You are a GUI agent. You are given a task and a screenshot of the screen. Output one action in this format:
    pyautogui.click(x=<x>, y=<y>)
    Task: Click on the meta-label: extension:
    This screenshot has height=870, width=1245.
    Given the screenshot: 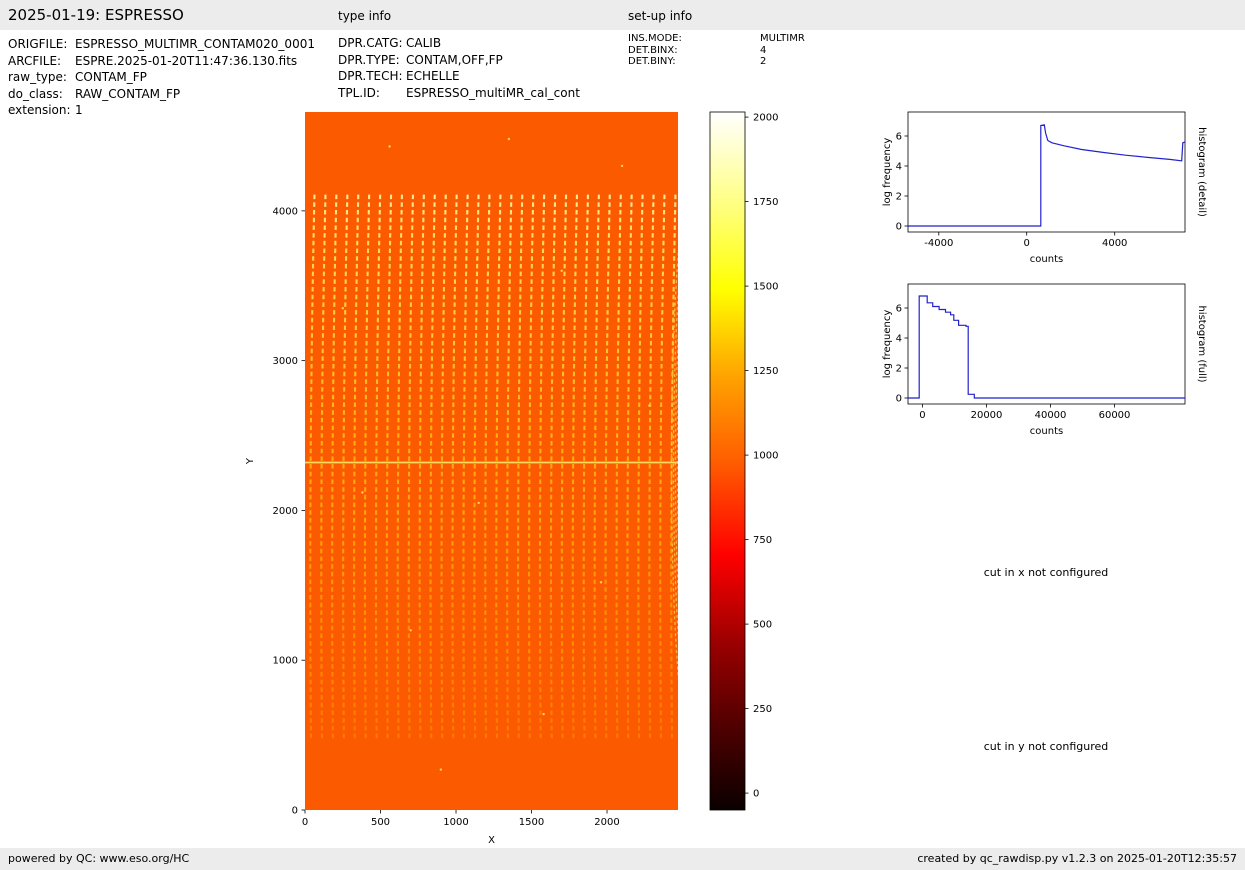 What is the action you would take?
    pyautogui.click(x=39, y=110)
    